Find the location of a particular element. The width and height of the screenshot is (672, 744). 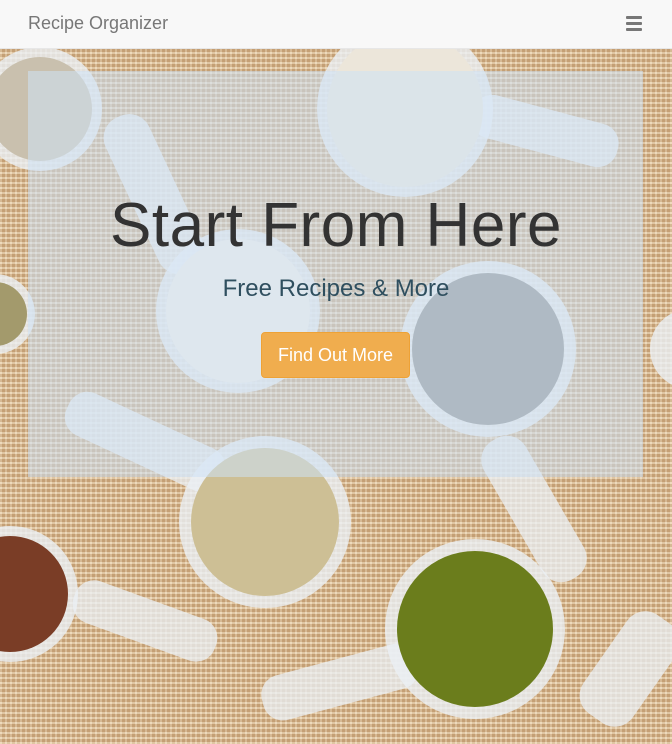

hero-title: Start From Here is located at coordinates (336, 225).